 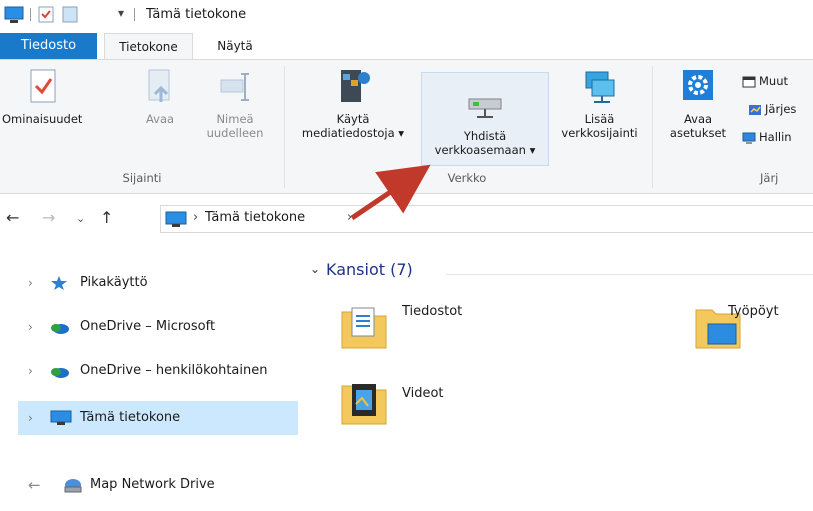 I want to click on system-properties-button: Järjes, so click(x=772, y=109).